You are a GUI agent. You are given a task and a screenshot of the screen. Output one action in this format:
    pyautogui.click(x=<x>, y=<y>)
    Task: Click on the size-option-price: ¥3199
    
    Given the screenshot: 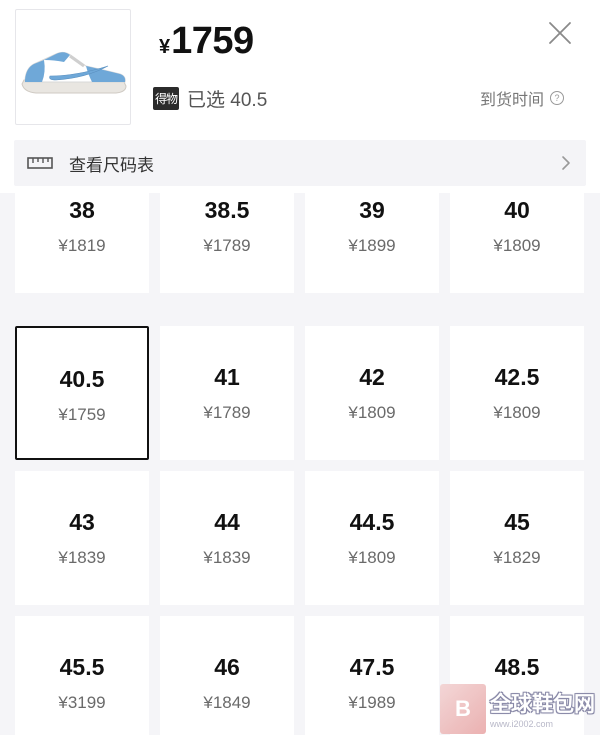 What is the action you would take?
    pyautogui.click(x=82, y=702)
    